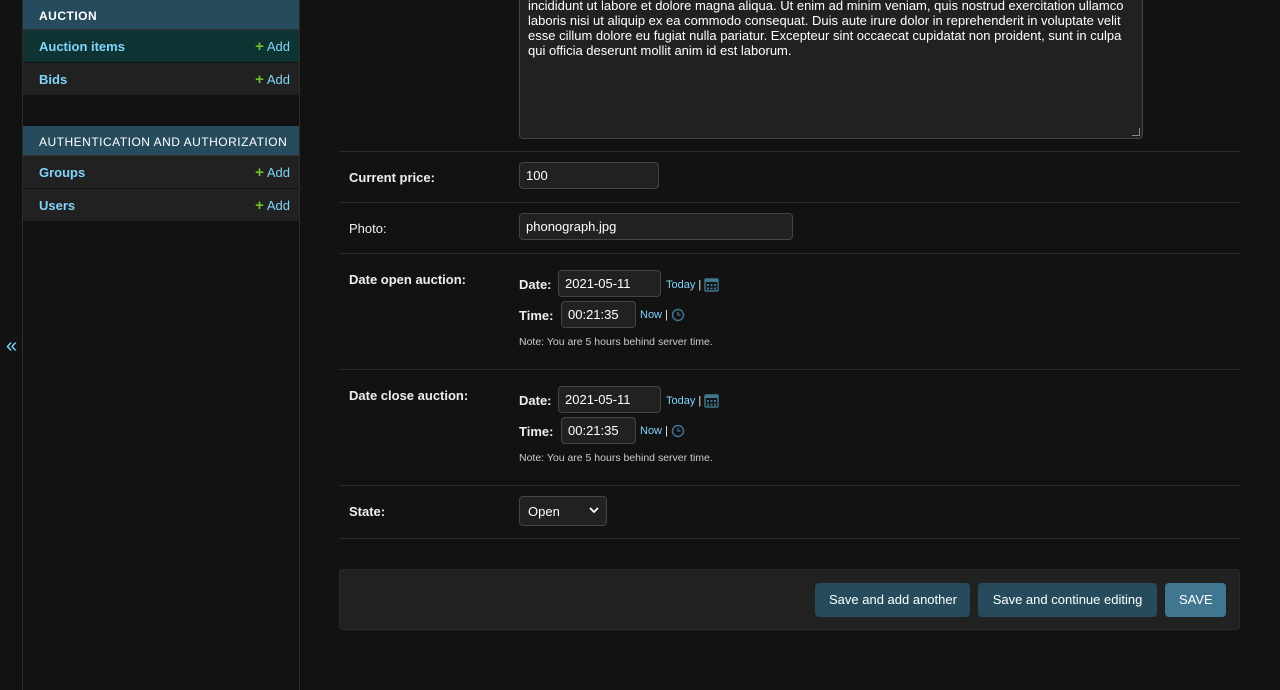 This screenshot has width=1280, height=690. What do you see at coordinates (1067, 600) in the screenshot?
I see `save-and-continue-button: Save and continue editing` at bounding box center [1067, 600].